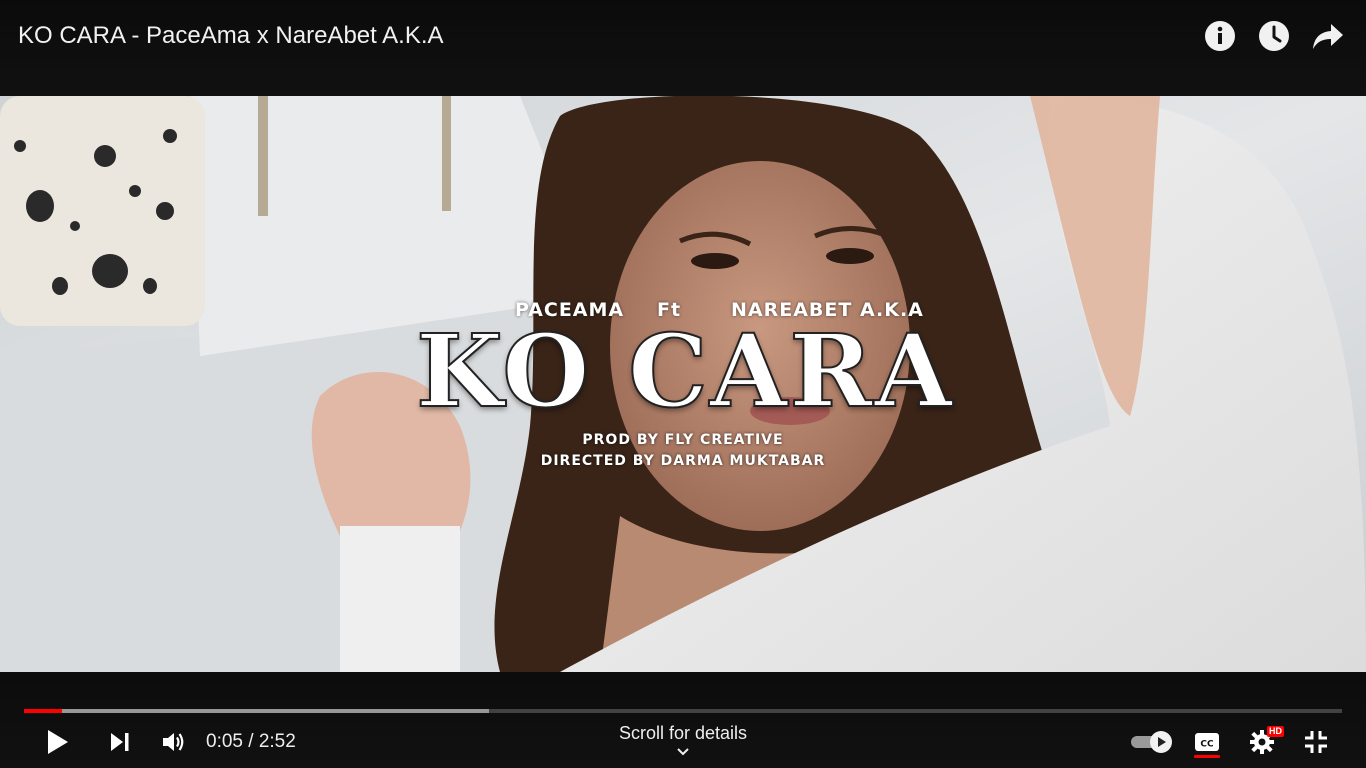 The width and height of the screenshot is (1366, 768). Describe the element at coordinates (231, 36) in the screenshot. I see `video-title: KO CARA - PaceAma x NareAbet A.K.A` at that location.